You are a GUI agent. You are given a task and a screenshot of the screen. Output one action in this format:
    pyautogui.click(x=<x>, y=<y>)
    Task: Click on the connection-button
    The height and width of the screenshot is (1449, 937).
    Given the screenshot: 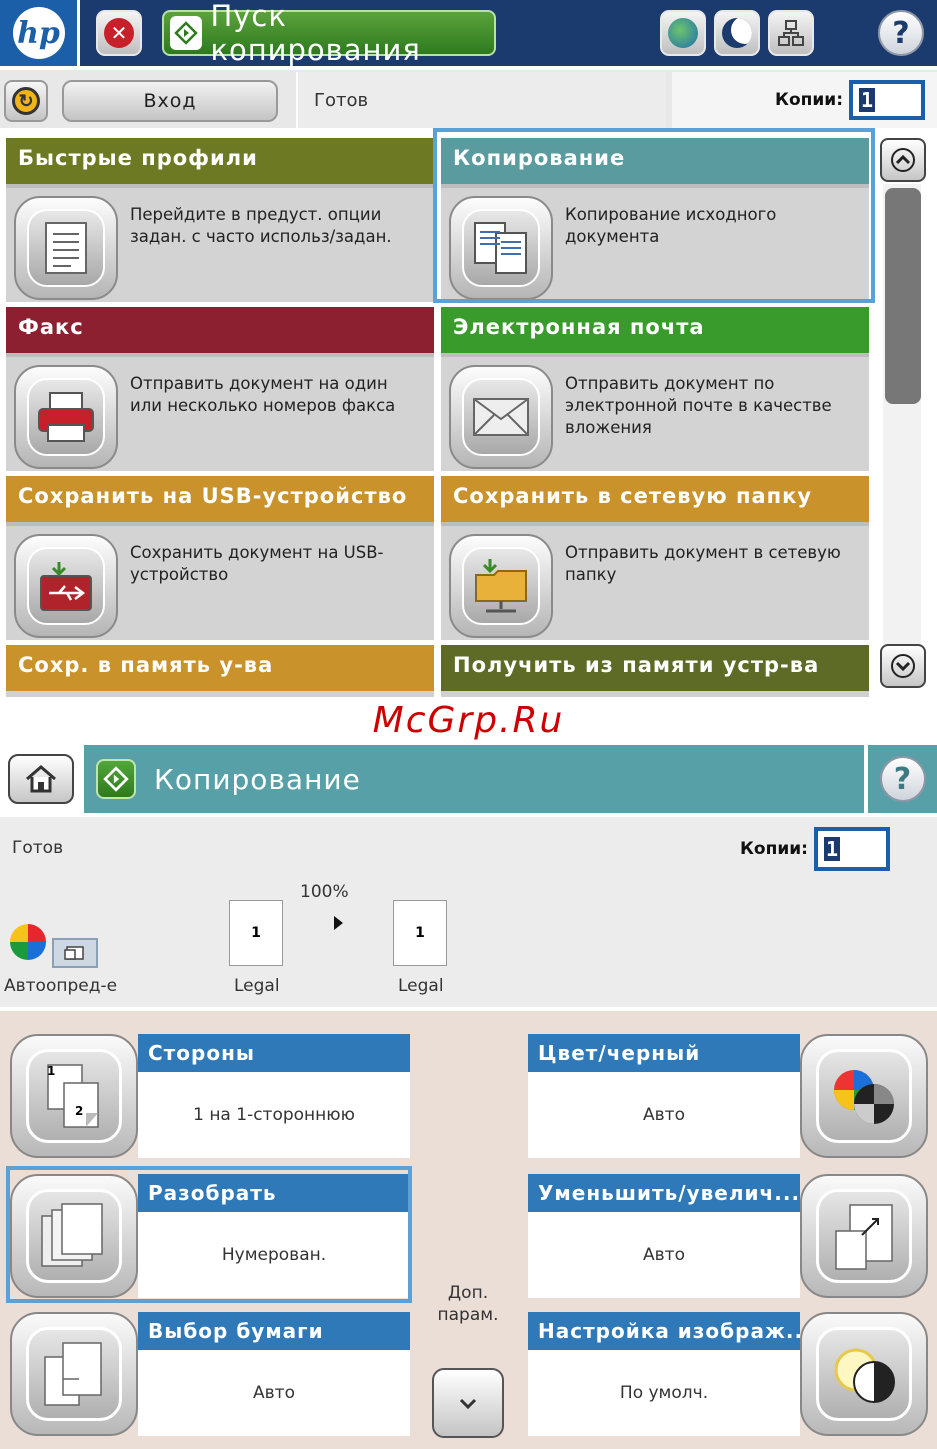 What is the action you would take?
    pyautogui.click(x=791, y=33)
    